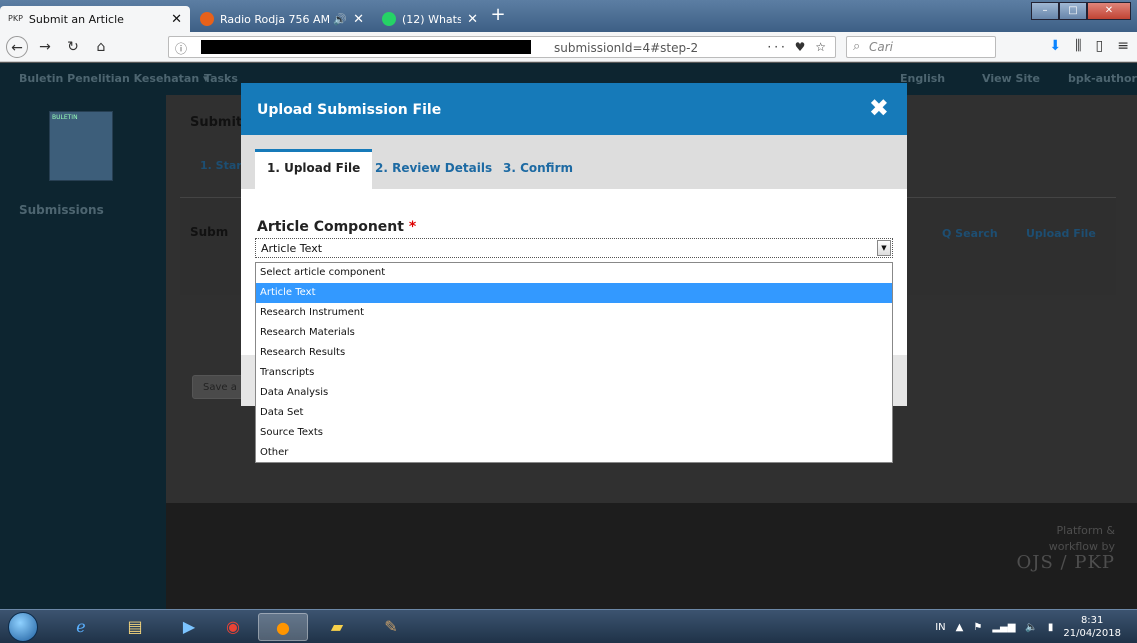 The height and width of the screenshot is (643, 1137). Describe the element at coordinates (23, 627) in the screenshot. I see `start-button` at that location.